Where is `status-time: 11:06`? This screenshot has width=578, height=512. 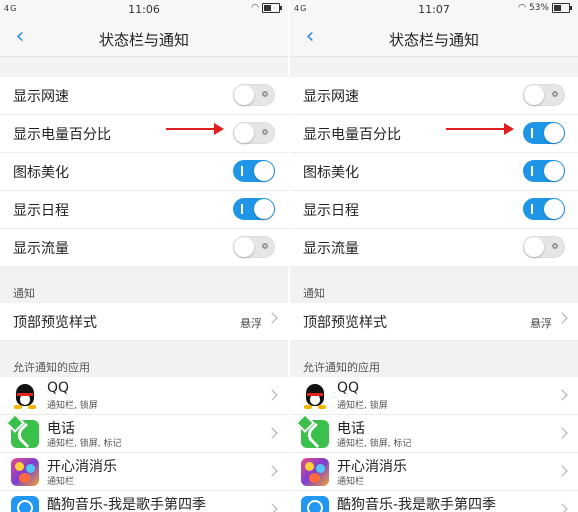
status-time: 11:06 is located at coordinates (144, 9).